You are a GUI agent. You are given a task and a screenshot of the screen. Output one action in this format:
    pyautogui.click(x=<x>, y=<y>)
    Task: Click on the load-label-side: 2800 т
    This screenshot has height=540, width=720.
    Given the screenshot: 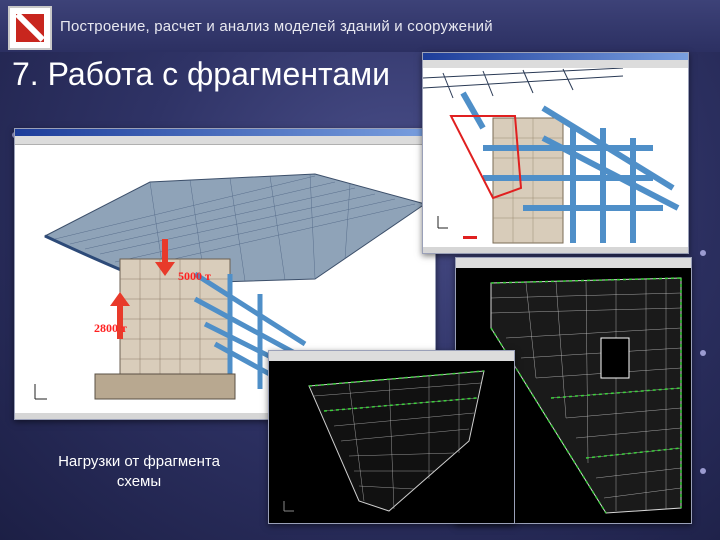 What is the action you would take?
    pyautogui.click(x=110, y=328)
    